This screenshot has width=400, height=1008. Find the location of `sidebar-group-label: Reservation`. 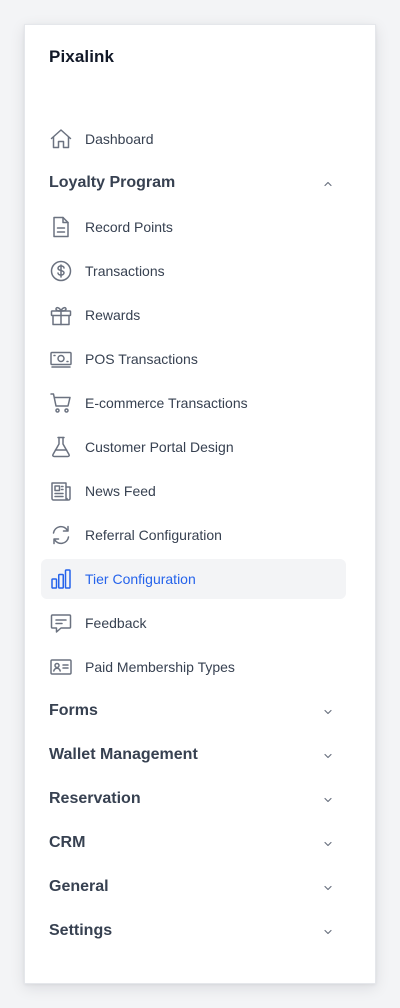

sidebar-group-label: Reservation is located at coordinates (95, 798).